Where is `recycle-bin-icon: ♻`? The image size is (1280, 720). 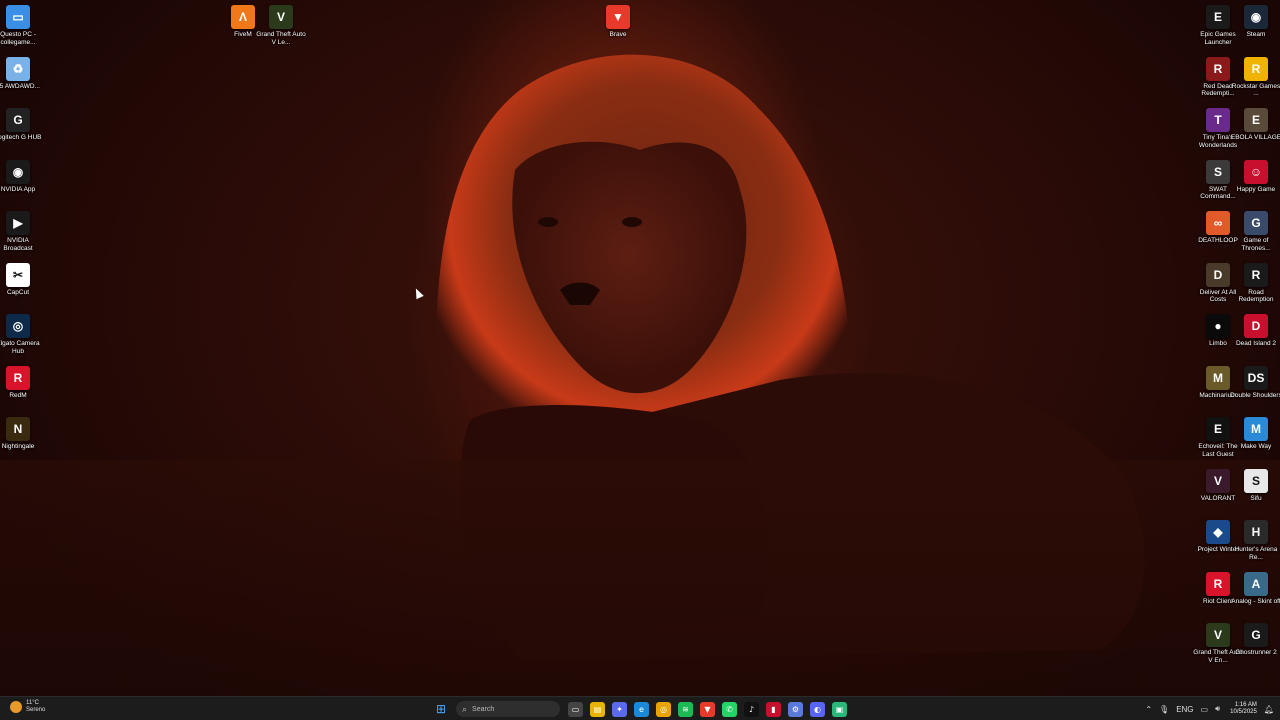
recycle-bin-icon: ♻ is located at coordinates (18, 68).